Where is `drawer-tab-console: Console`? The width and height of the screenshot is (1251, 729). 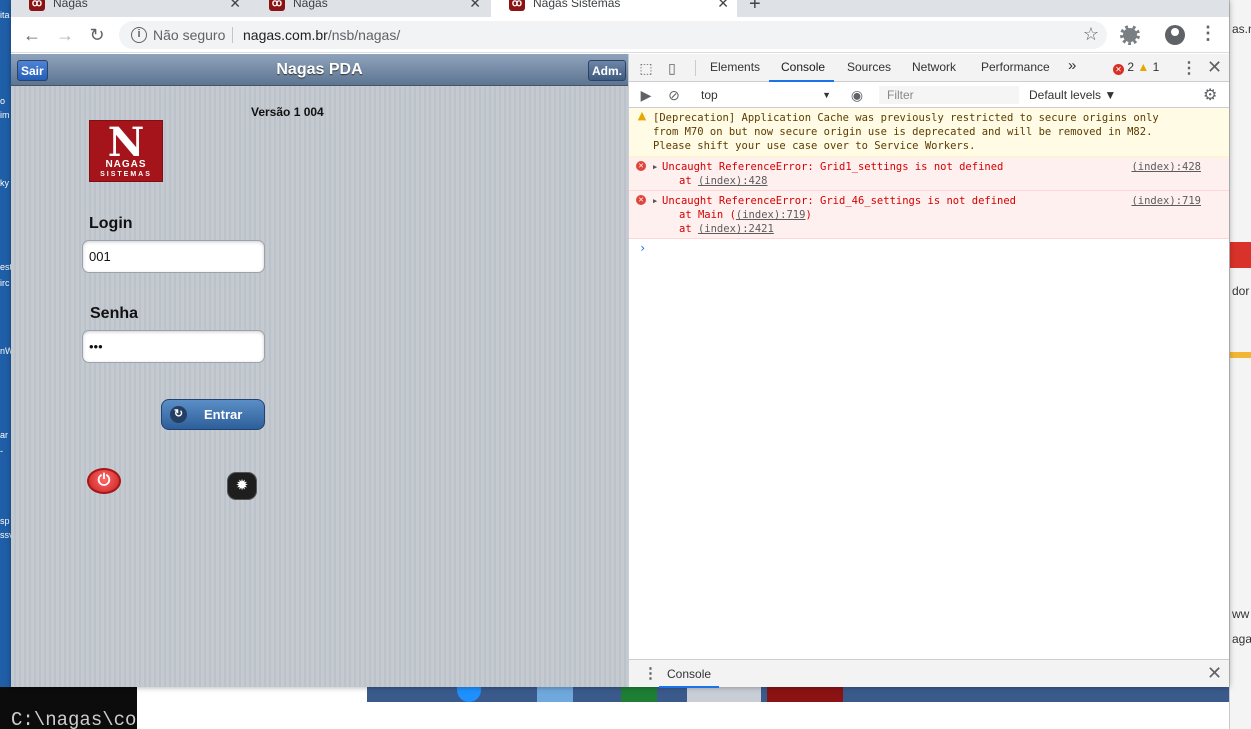
drawer-tab-console: Console is located at coordinates (689, 674).